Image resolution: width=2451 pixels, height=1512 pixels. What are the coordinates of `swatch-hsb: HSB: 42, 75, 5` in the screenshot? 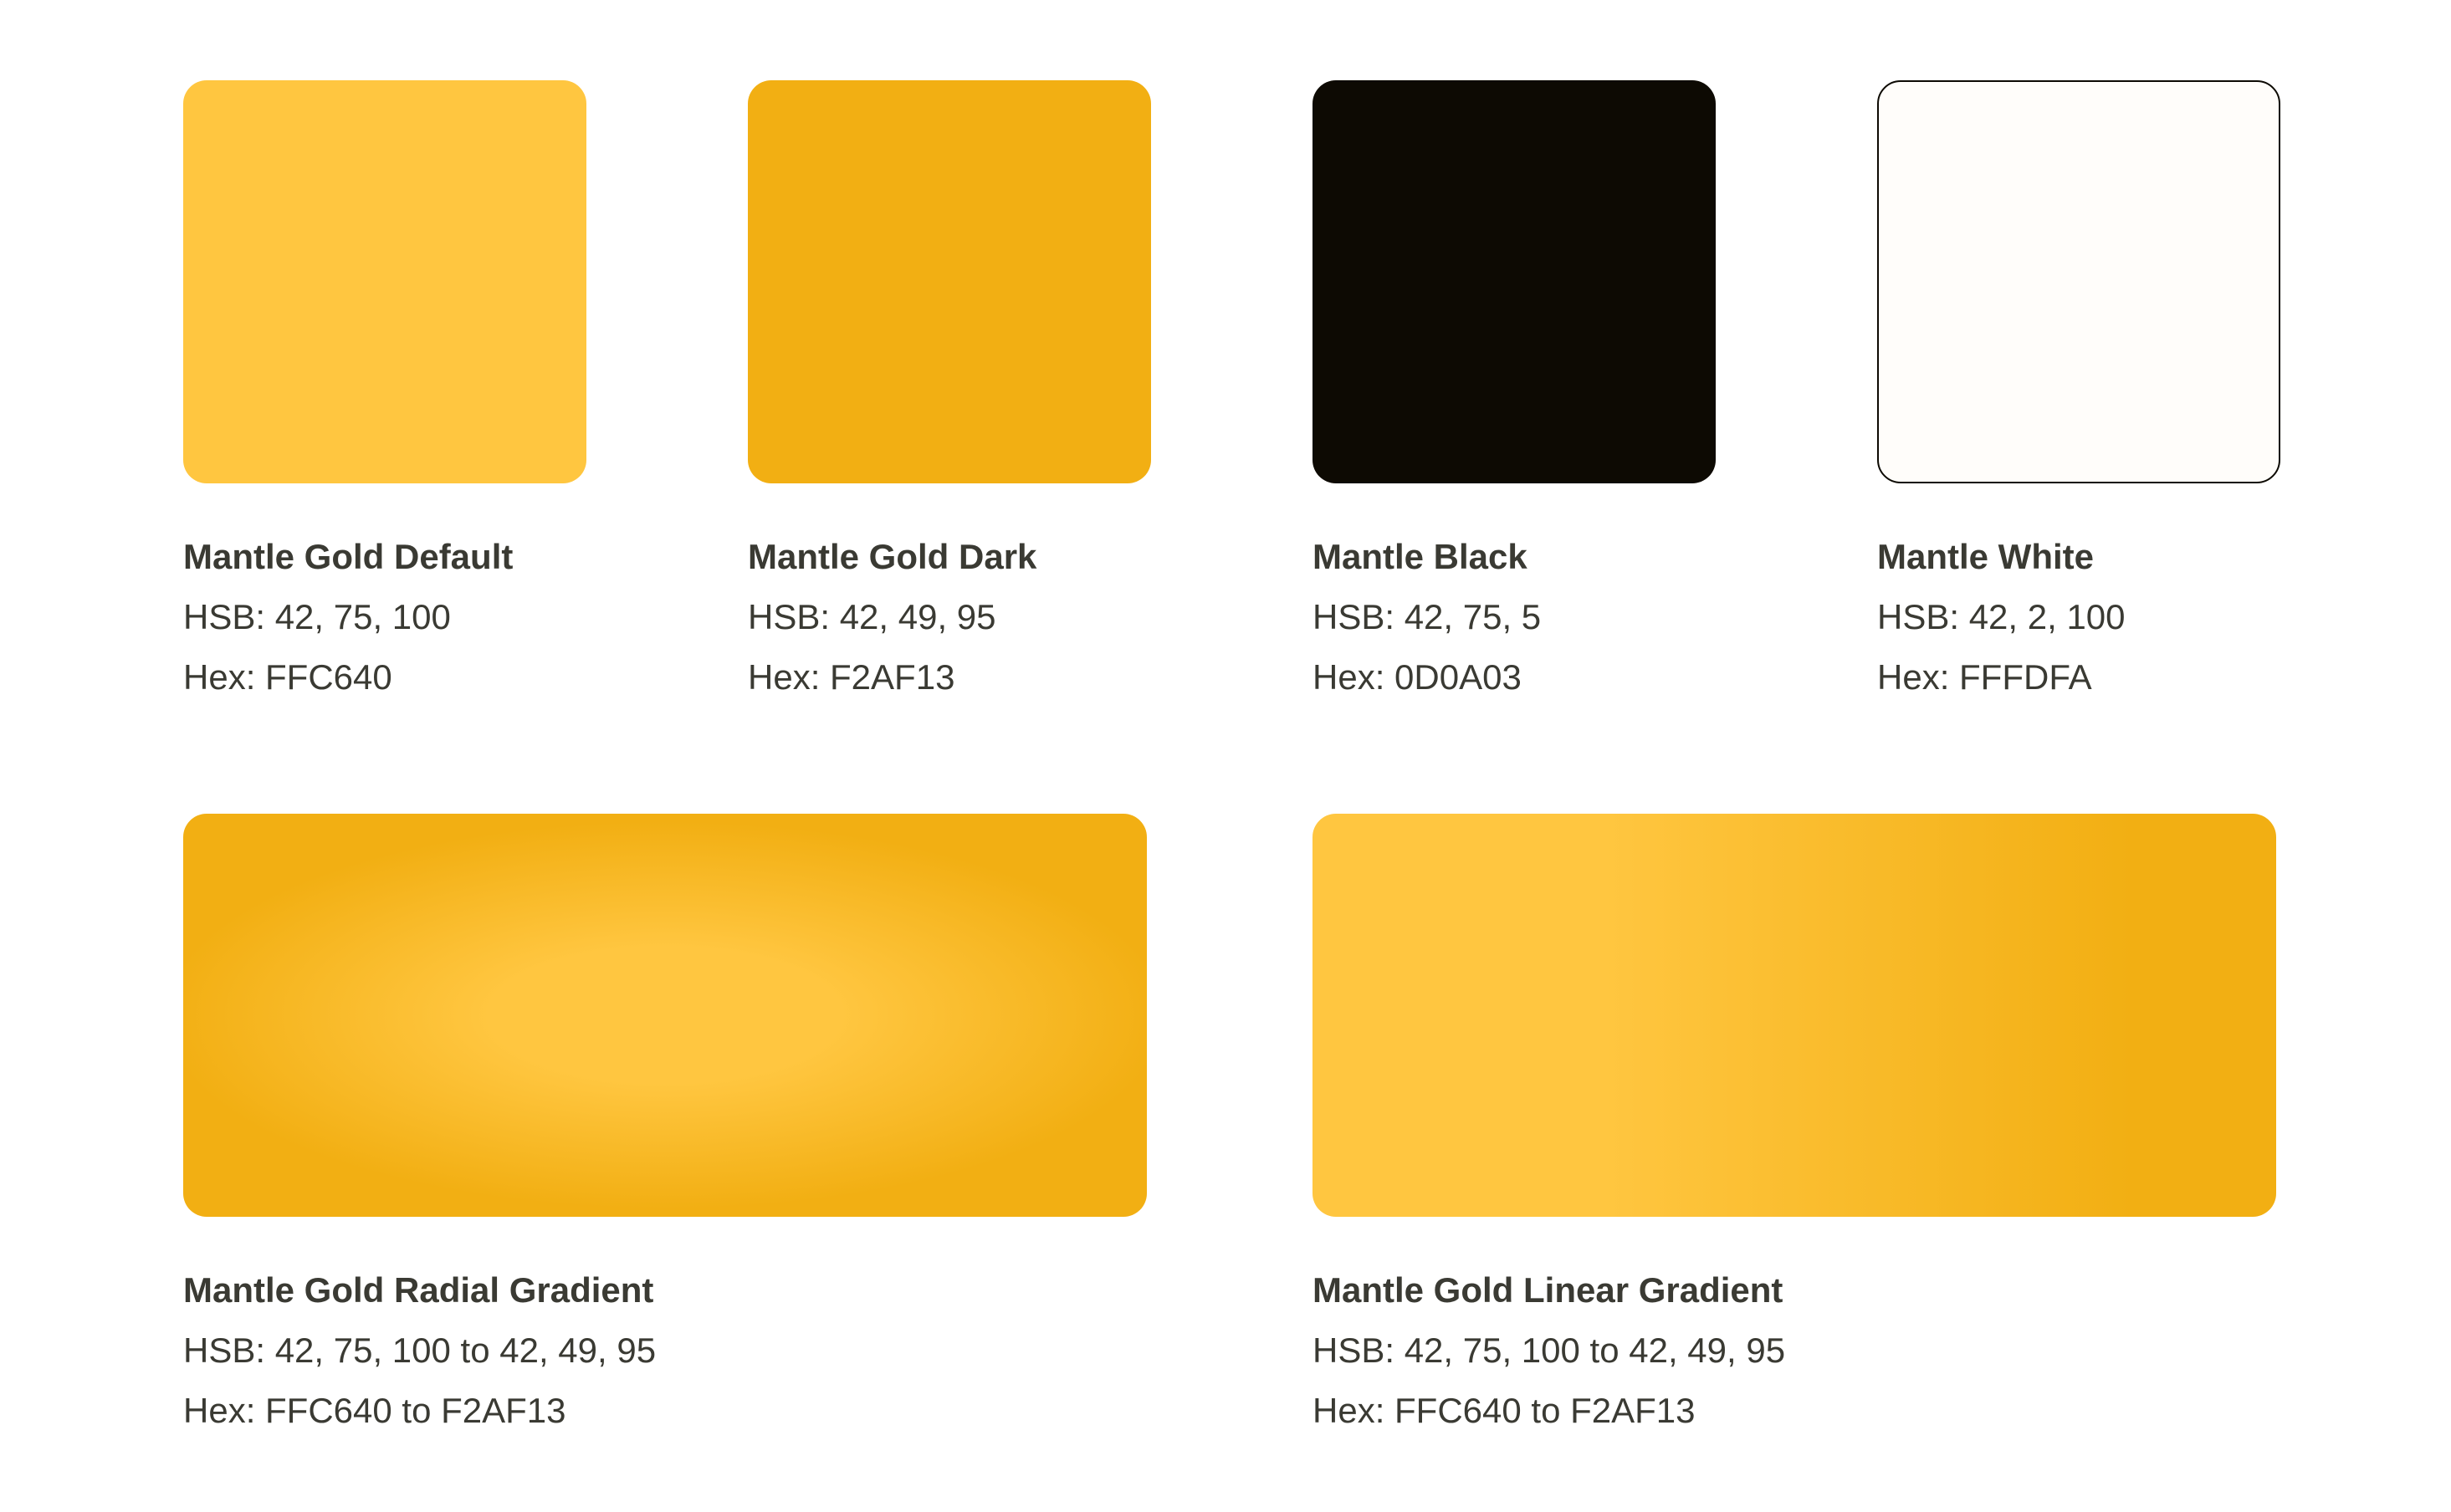 It's located at (1427, 616).